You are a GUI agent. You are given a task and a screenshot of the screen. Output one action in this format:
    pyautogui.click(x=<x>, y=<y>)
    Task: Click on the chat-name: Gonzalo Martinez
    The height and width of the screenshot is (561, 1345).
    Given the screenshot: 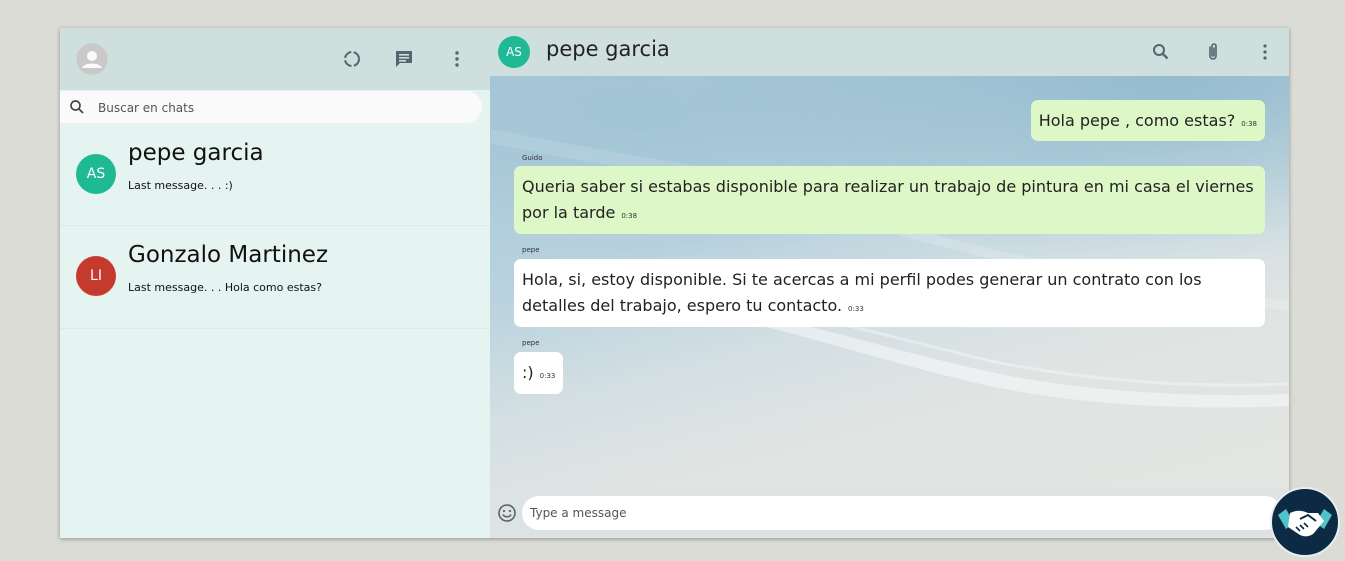 What is the action you would take?
    pyautogui.click(x=228, y=255)
    